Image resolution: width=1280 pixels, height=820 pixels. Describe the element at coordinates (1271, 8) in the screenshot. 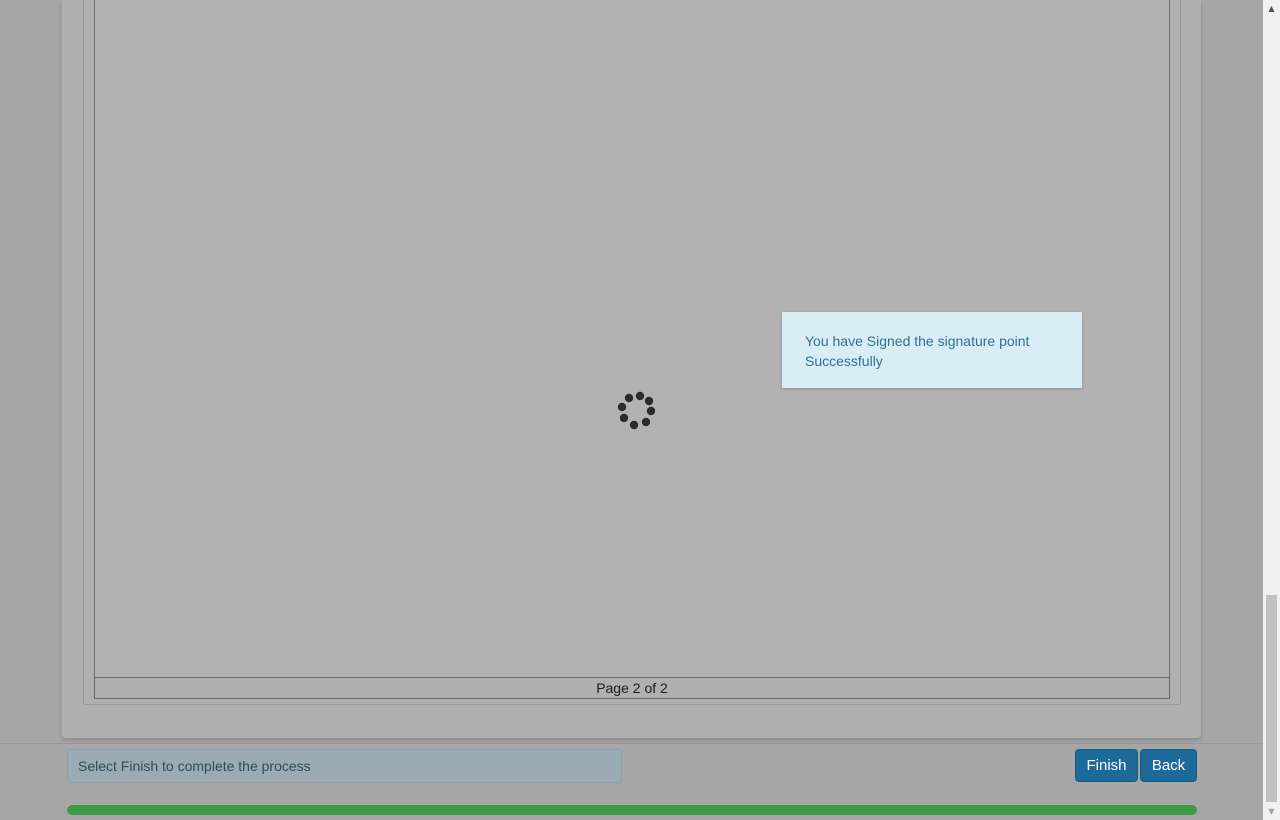

I see `scroll-up-arrow-icon: ▲` at that location.